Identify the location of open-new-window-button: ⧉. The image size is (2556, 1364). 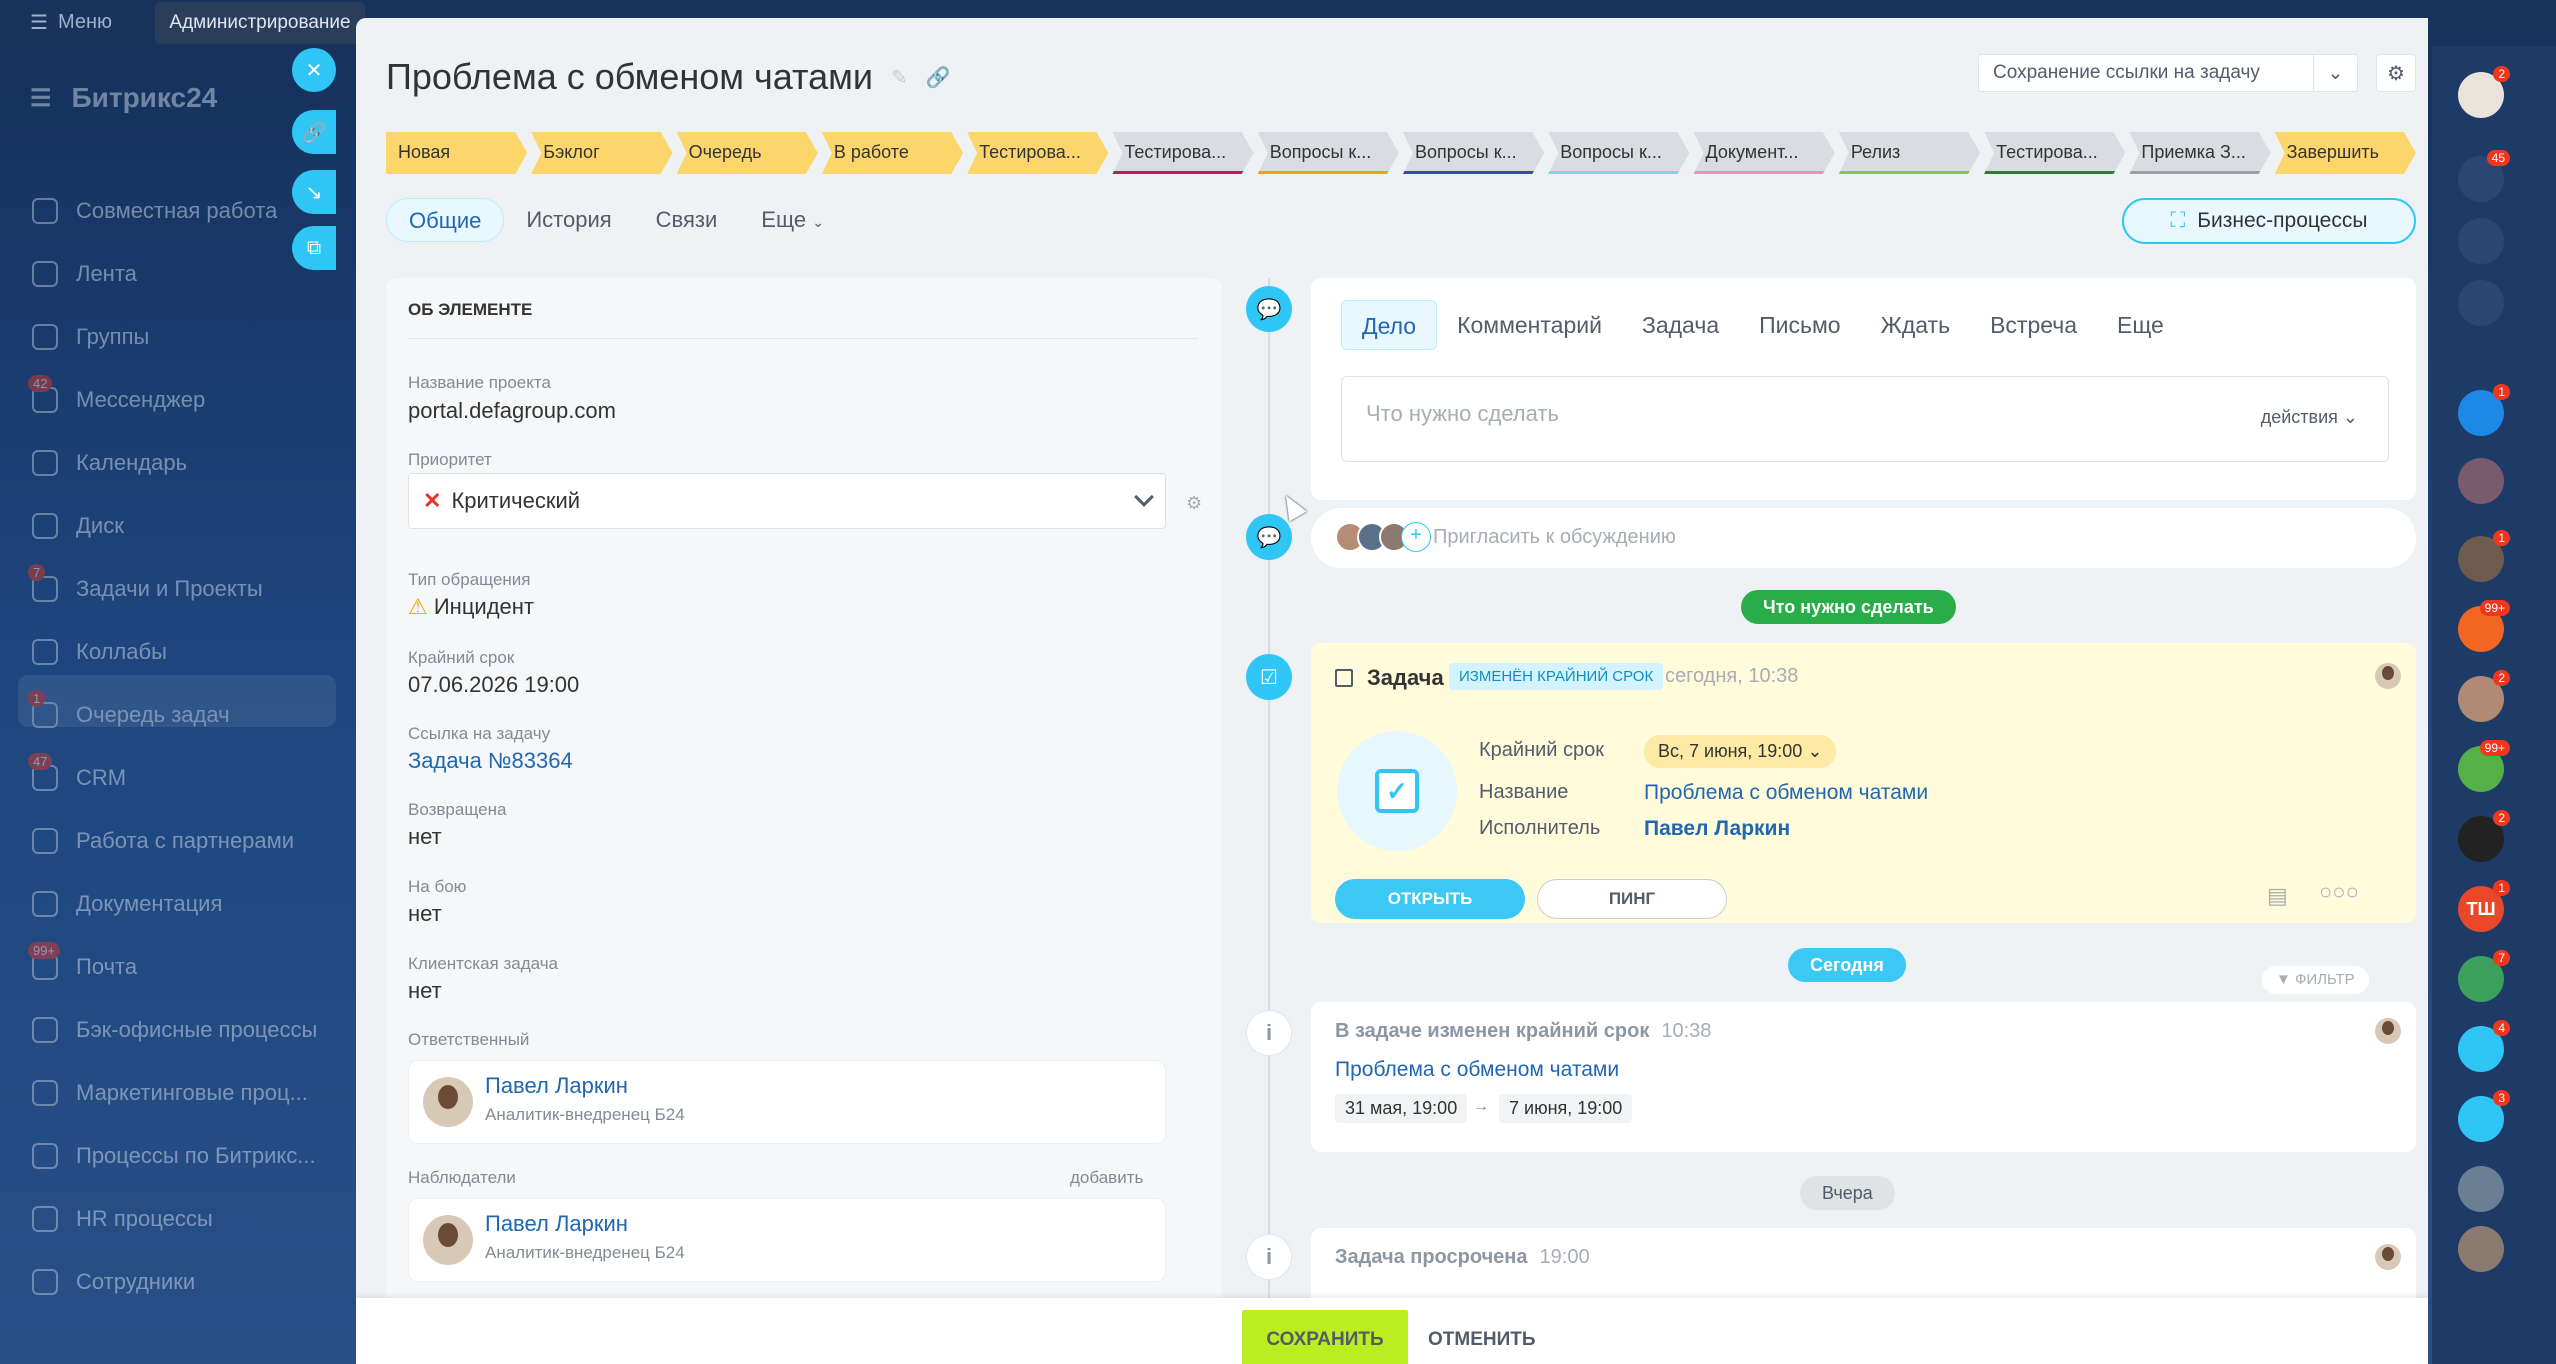
(314, 248).